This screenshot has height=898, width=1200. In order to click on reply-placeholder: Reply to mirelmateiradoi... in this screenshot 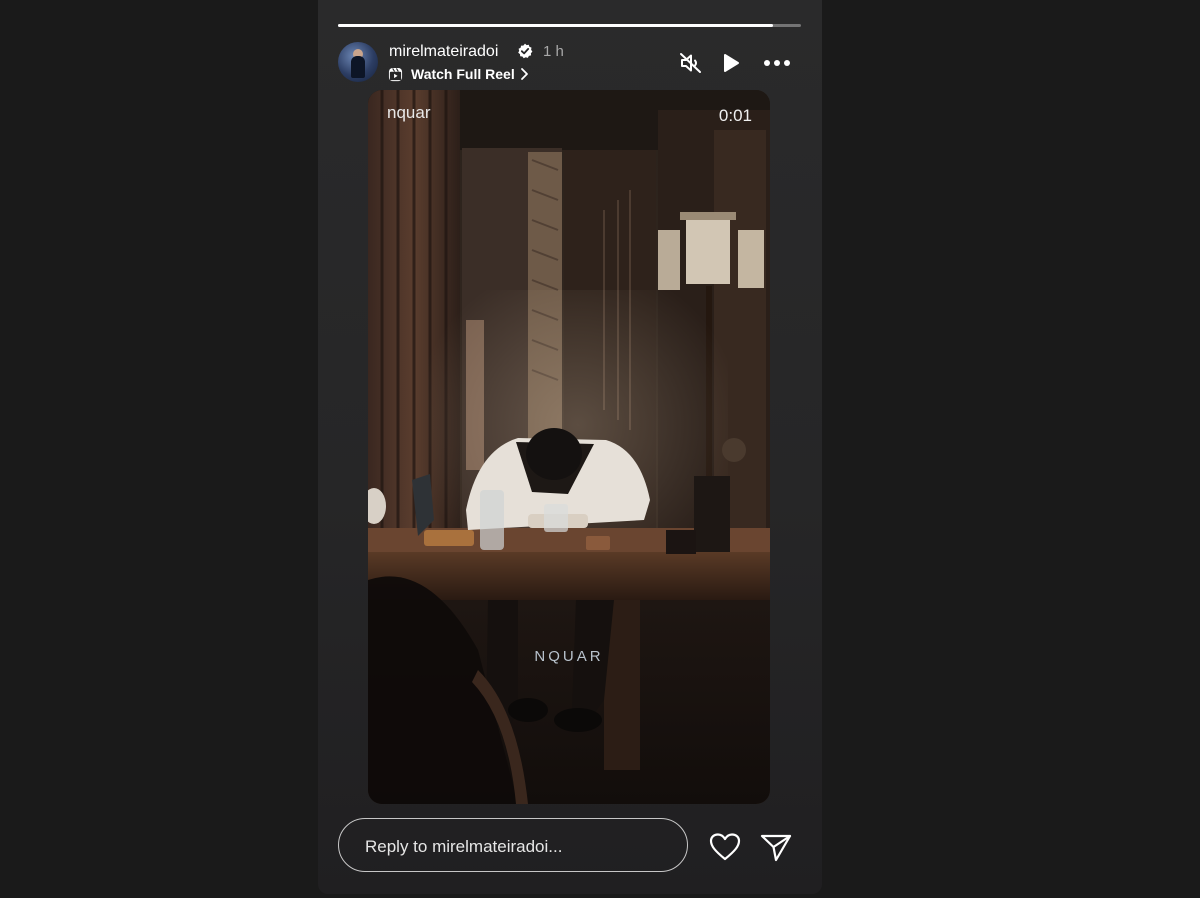, I will do `click(464, 846)`.